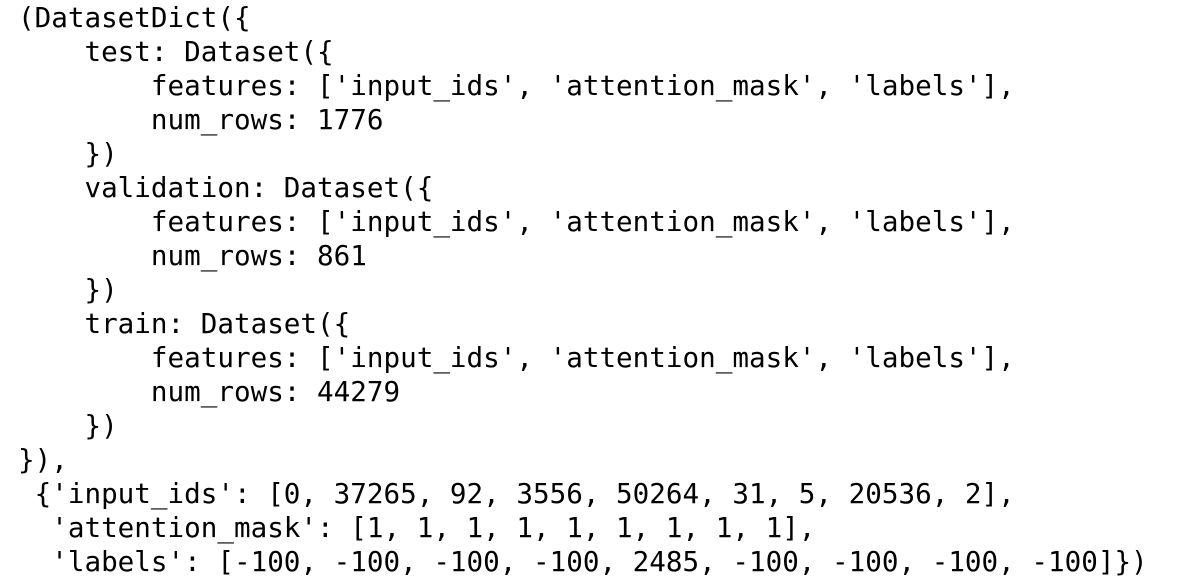 This screenshot has height=582, width=1178. What do you see at coordinates (176, 51) in the screenshot?
I see `output-line: test: Dataset({` at bounding box center [176, 51].